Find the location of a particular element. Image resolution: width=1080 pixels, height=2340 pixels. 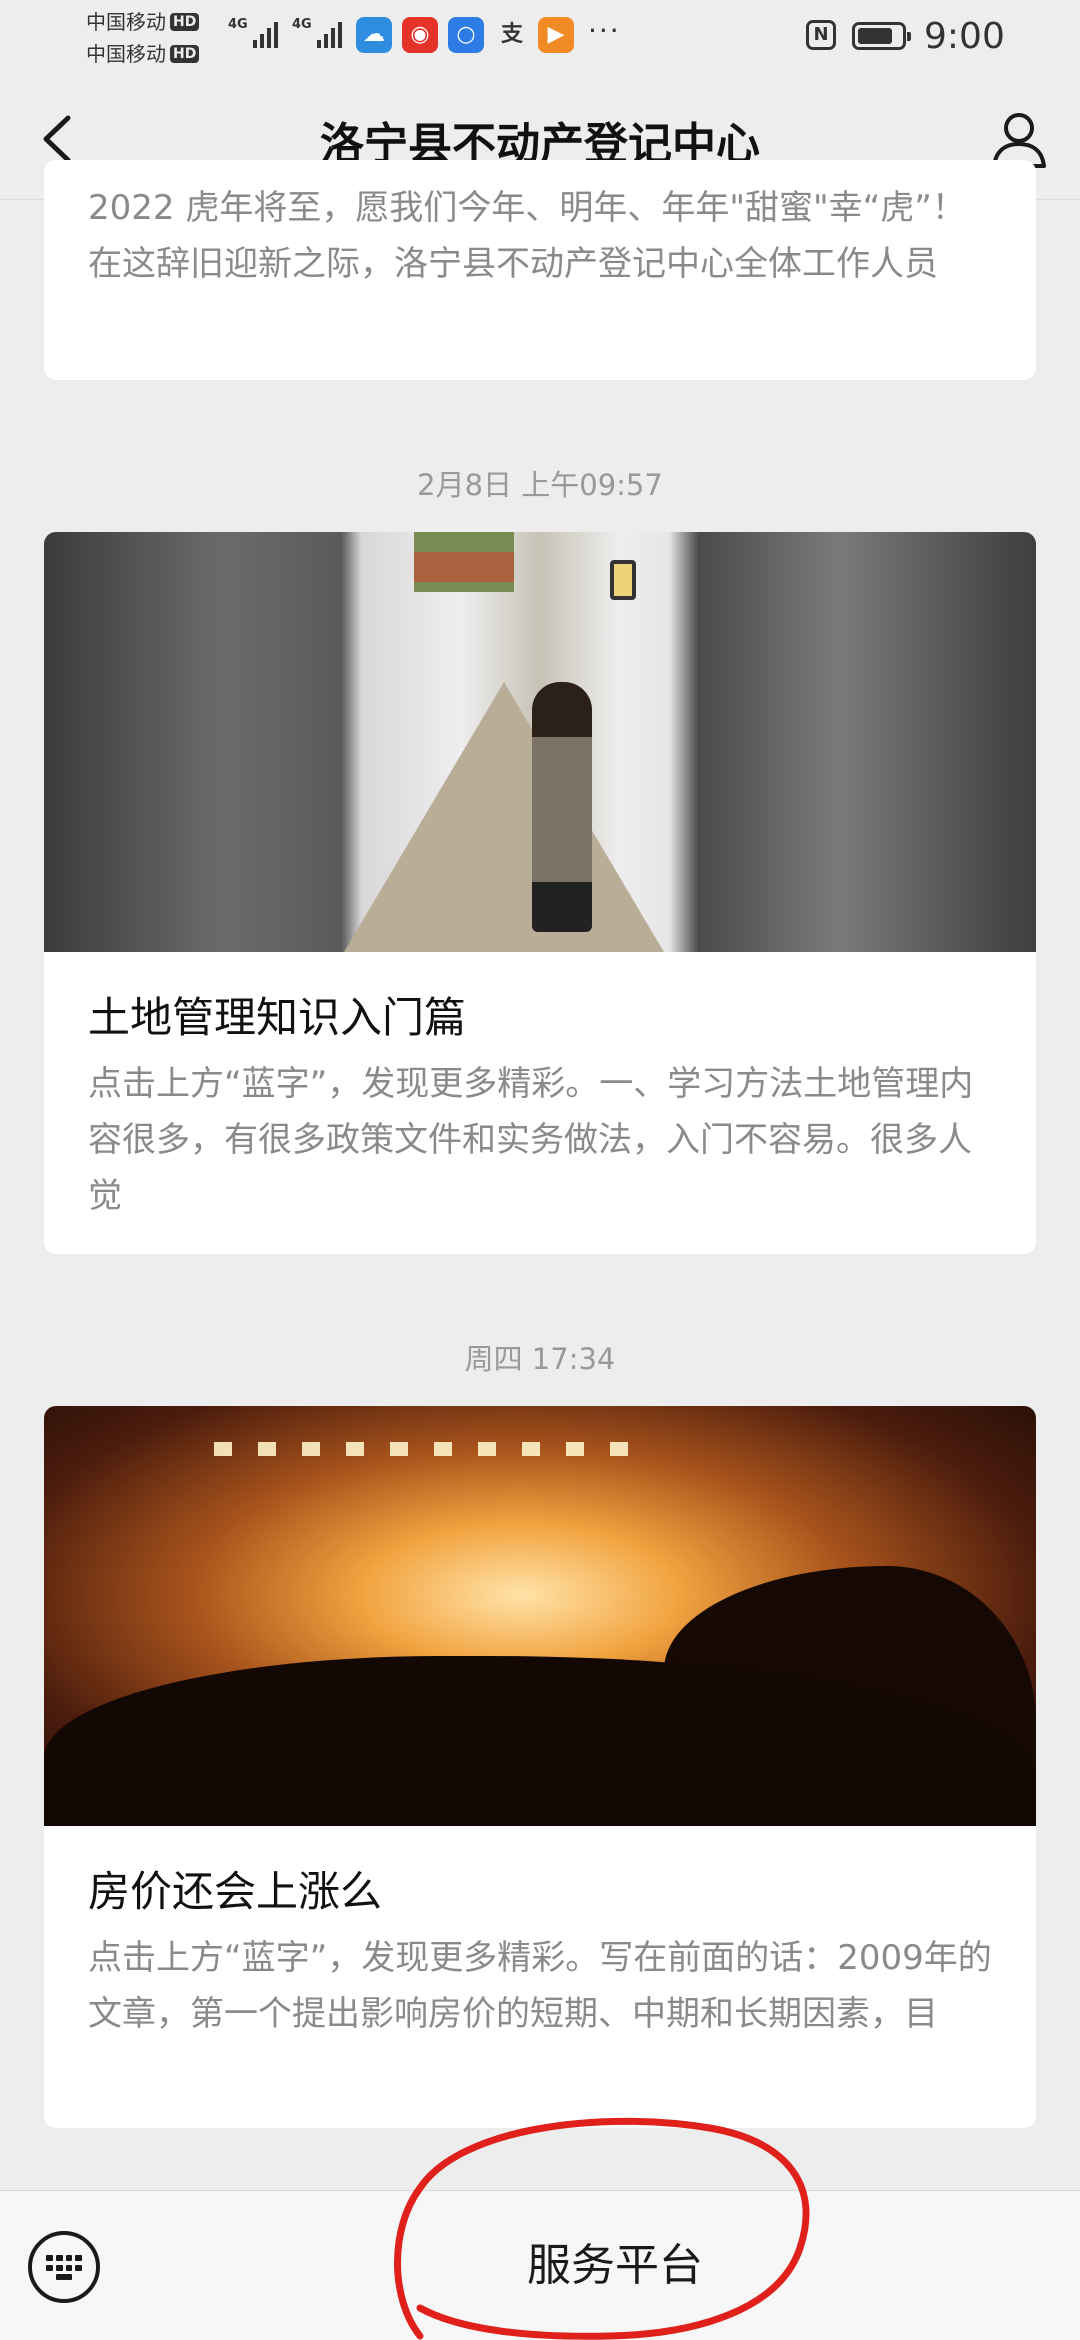

message-timestamp: 周四 17:34 is located at coordinates (540, 1359).